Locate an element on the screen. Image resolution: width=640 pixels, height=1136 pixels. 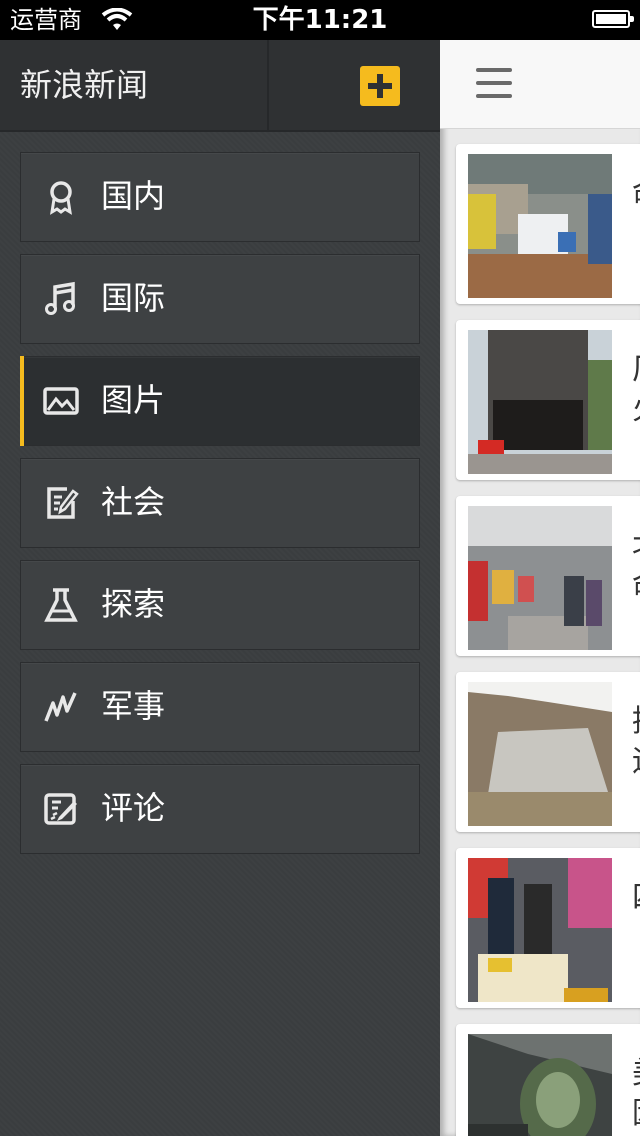
edit-icon is located at coordinates (63, 503).